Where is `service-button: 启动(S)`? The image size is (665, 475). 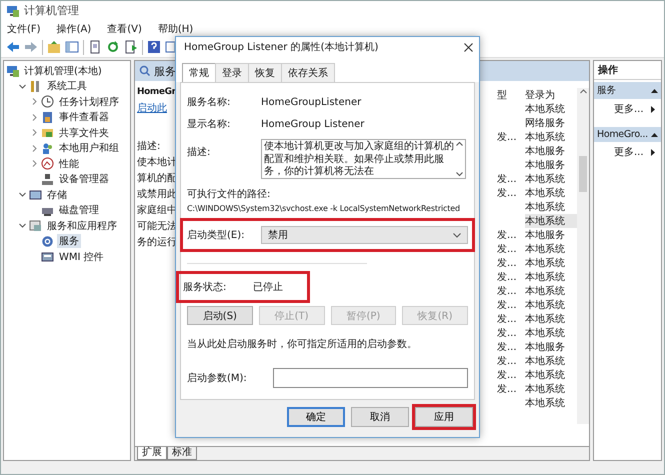 service-button: 启动(S) is located at coordinates (220, 315).